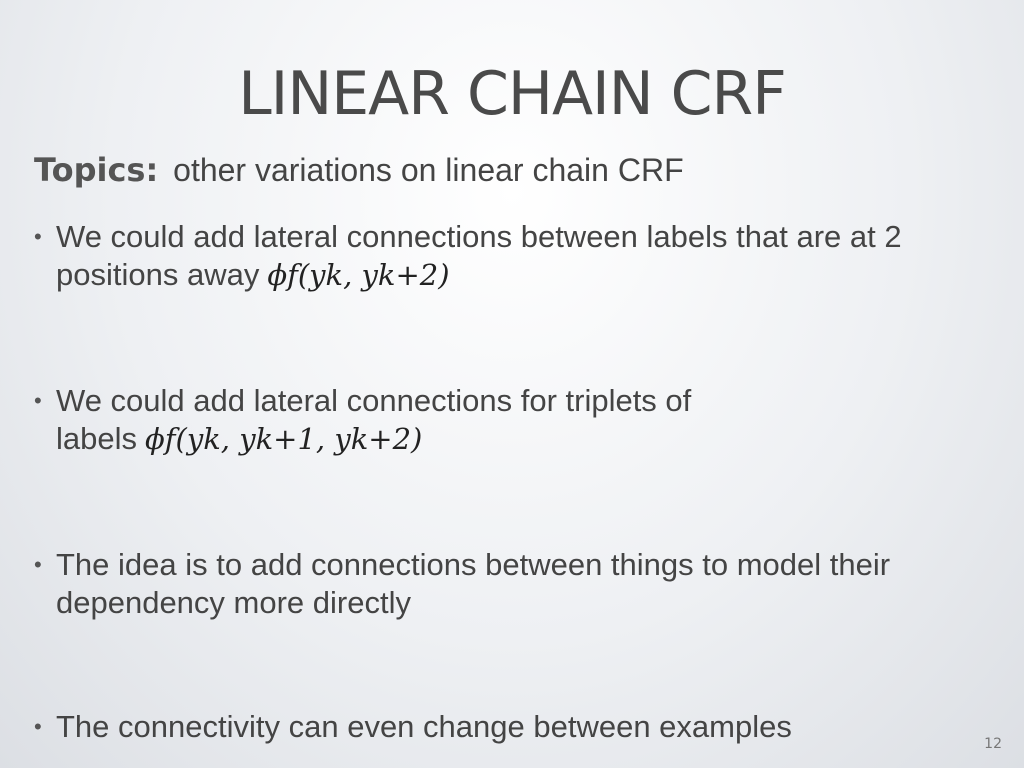 The height and width of the screenshot is (768, 1024). Describe the element at coordinates (284, 439) in the screenshot. I see `formula-triplet: ϕf(yk, yk+1, yk+2)` at that location.